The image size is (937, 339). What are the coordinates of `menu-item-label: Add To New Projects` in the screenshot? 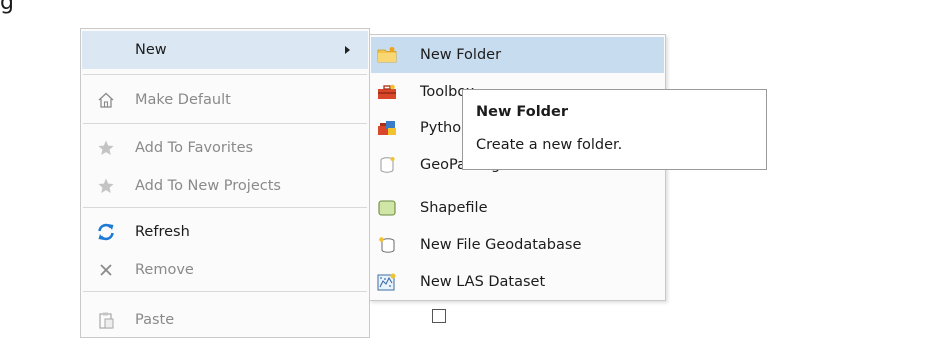 It's located at (208, 186).